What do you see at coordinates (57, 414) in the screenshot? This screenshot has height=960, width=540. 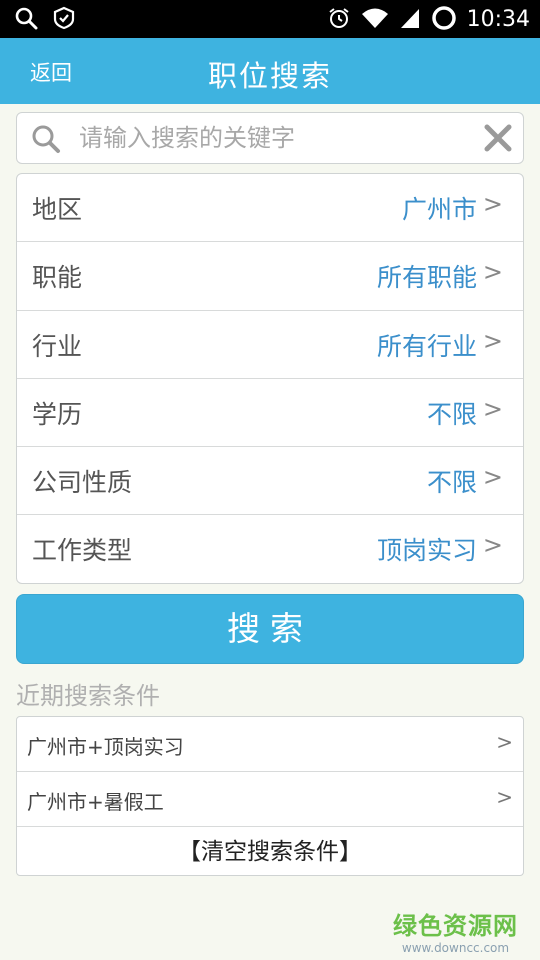 I see `filter-label: 学历` at bounding box center [57, 414].